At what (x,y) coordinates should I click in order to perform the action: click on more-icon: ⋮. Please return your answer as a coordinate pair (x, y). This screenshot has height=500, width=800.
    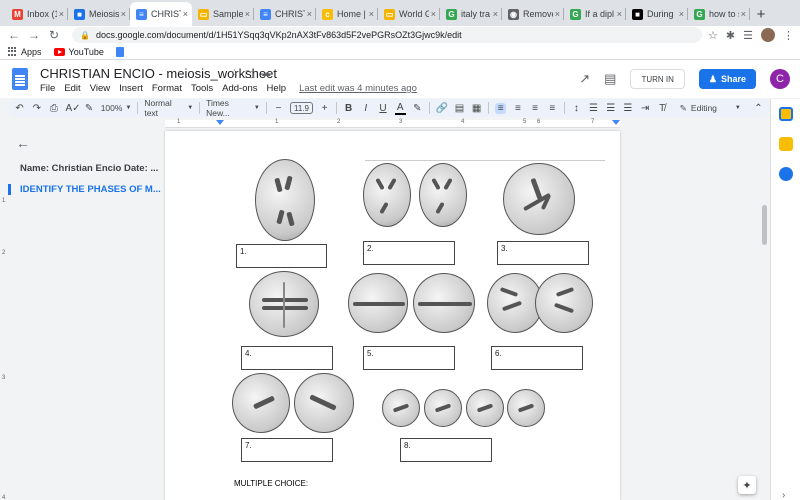
    Looking at the image, I should click on (788, 35).